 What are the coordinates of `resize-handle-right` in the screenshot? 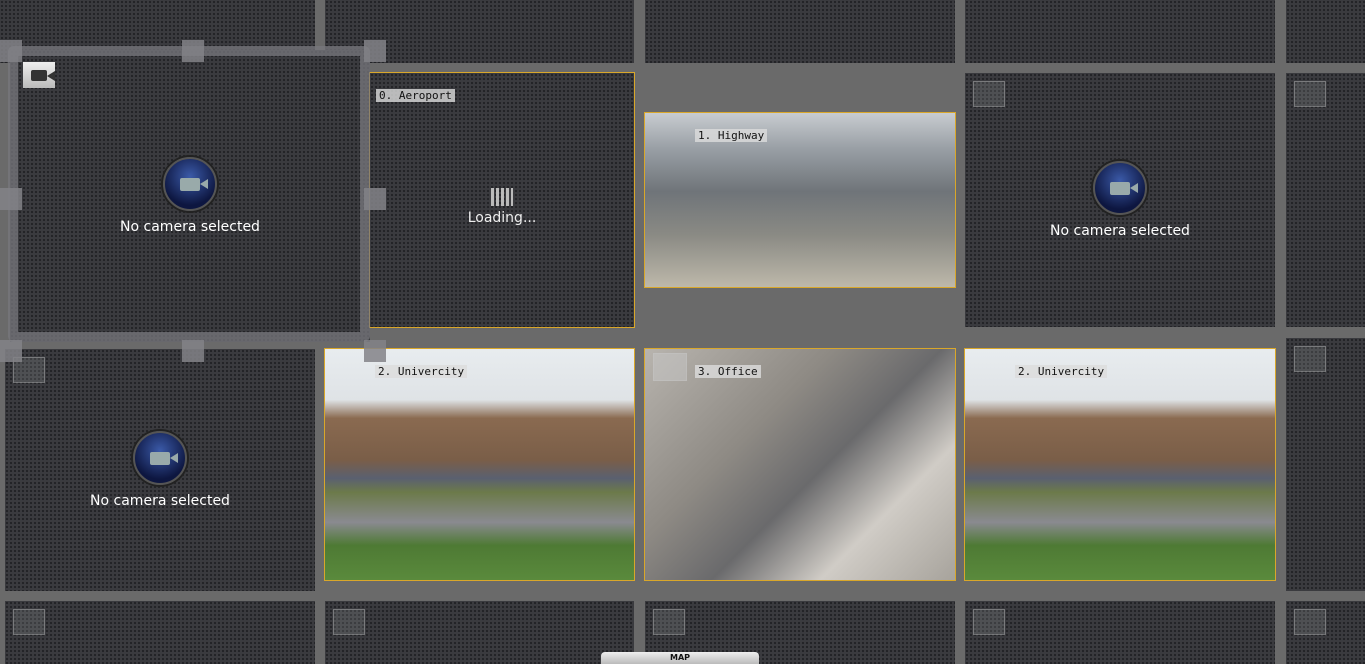 It's located at (375, 199).